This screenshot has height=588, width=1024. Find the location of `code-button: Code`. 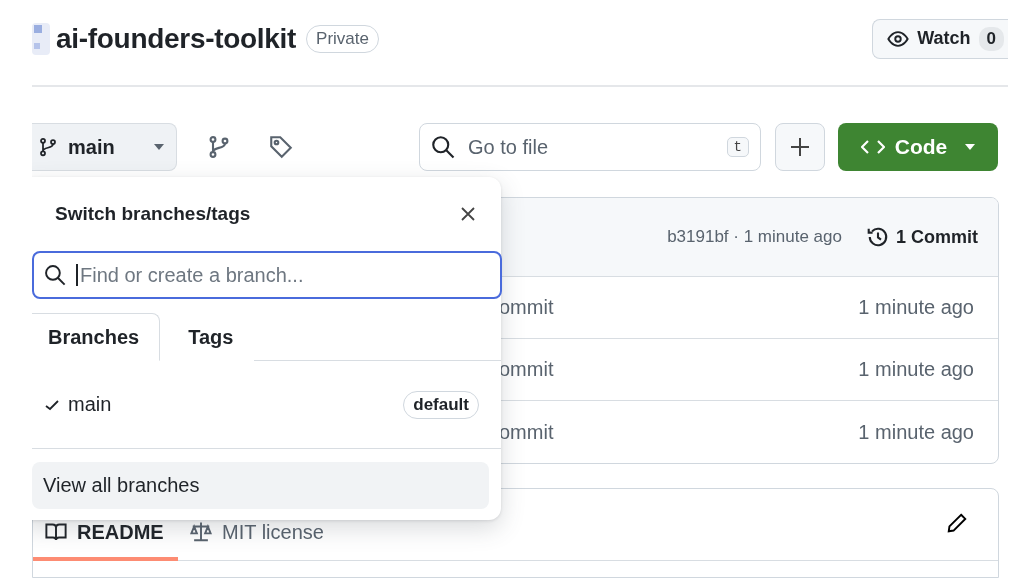

code-button: Code is located at coordinates (918, 147).